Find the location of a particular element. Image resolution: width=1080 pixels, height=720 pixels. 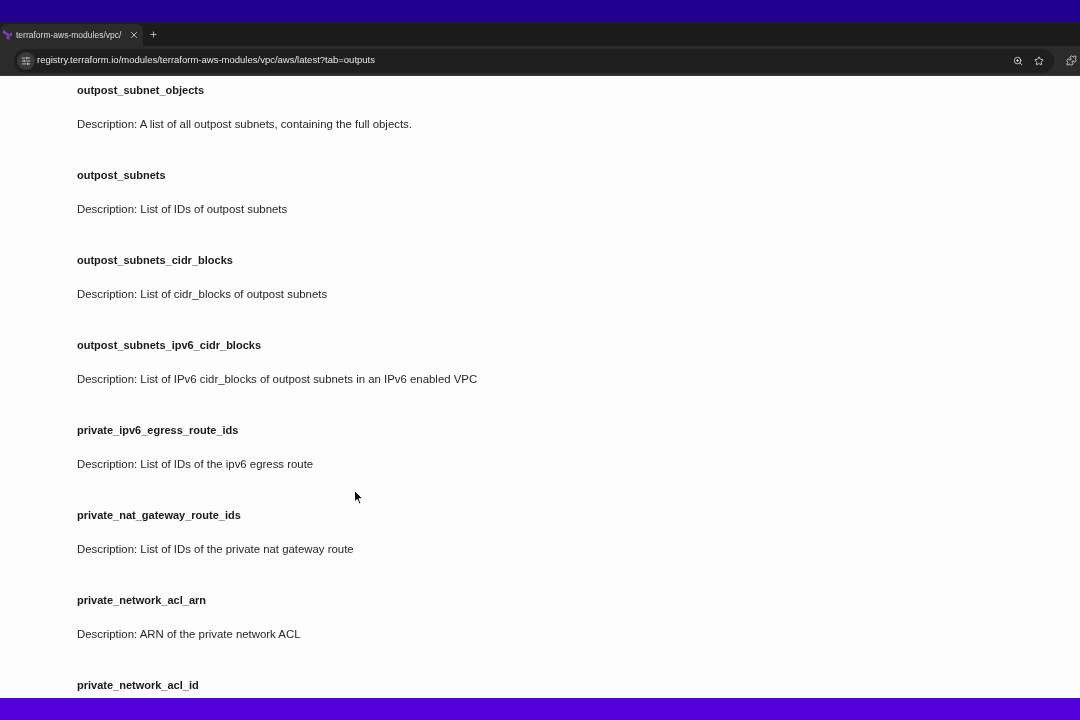

mouse-cursor-icon is located at coordinates (359, 497).